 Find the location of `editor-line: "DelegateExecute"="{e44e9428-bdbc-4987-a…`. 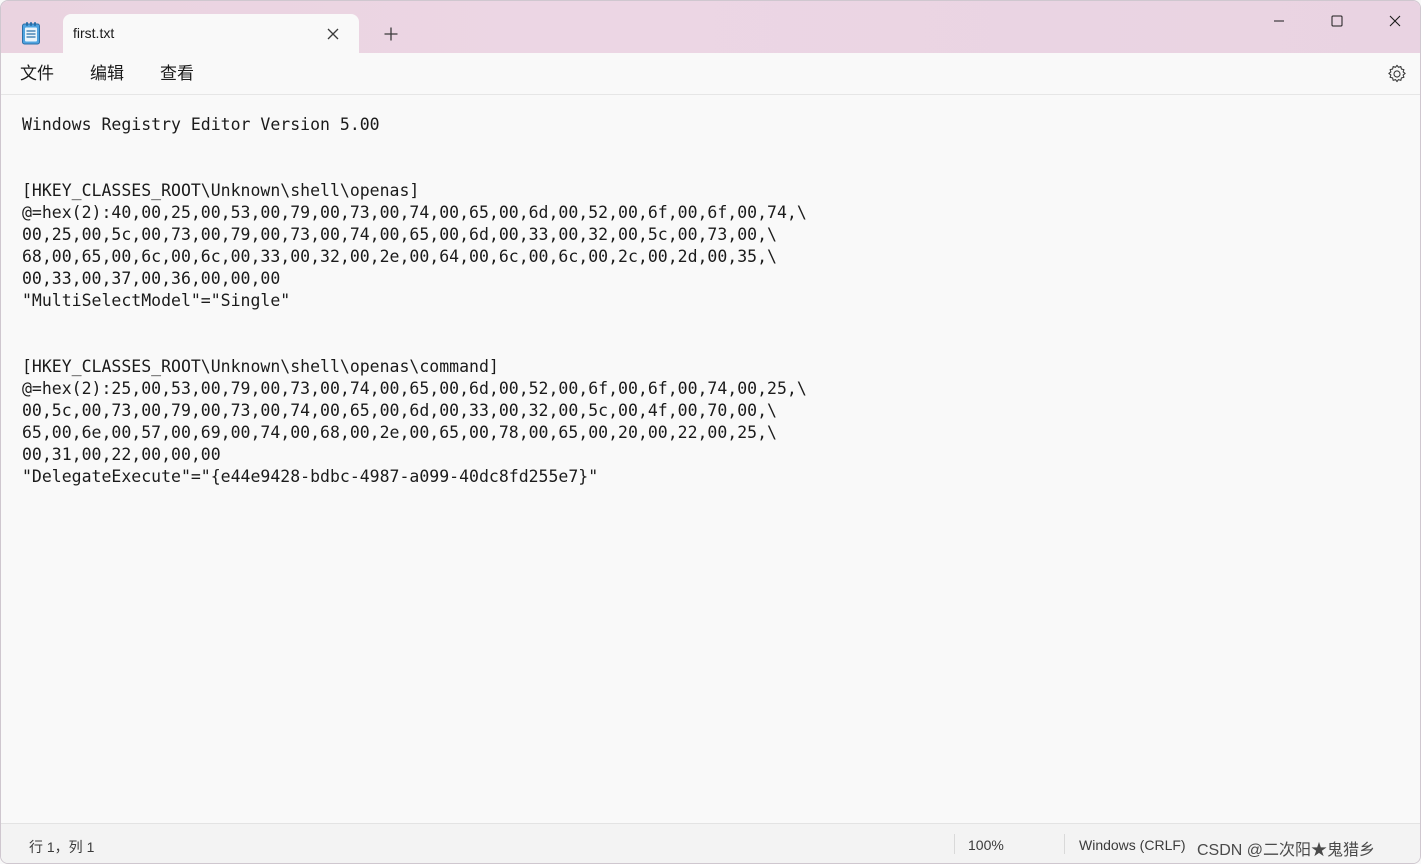

editor-line: "DelegateExecute"="{e44e9428-bdbc-4987-a… is located at coordinates (310, 476).